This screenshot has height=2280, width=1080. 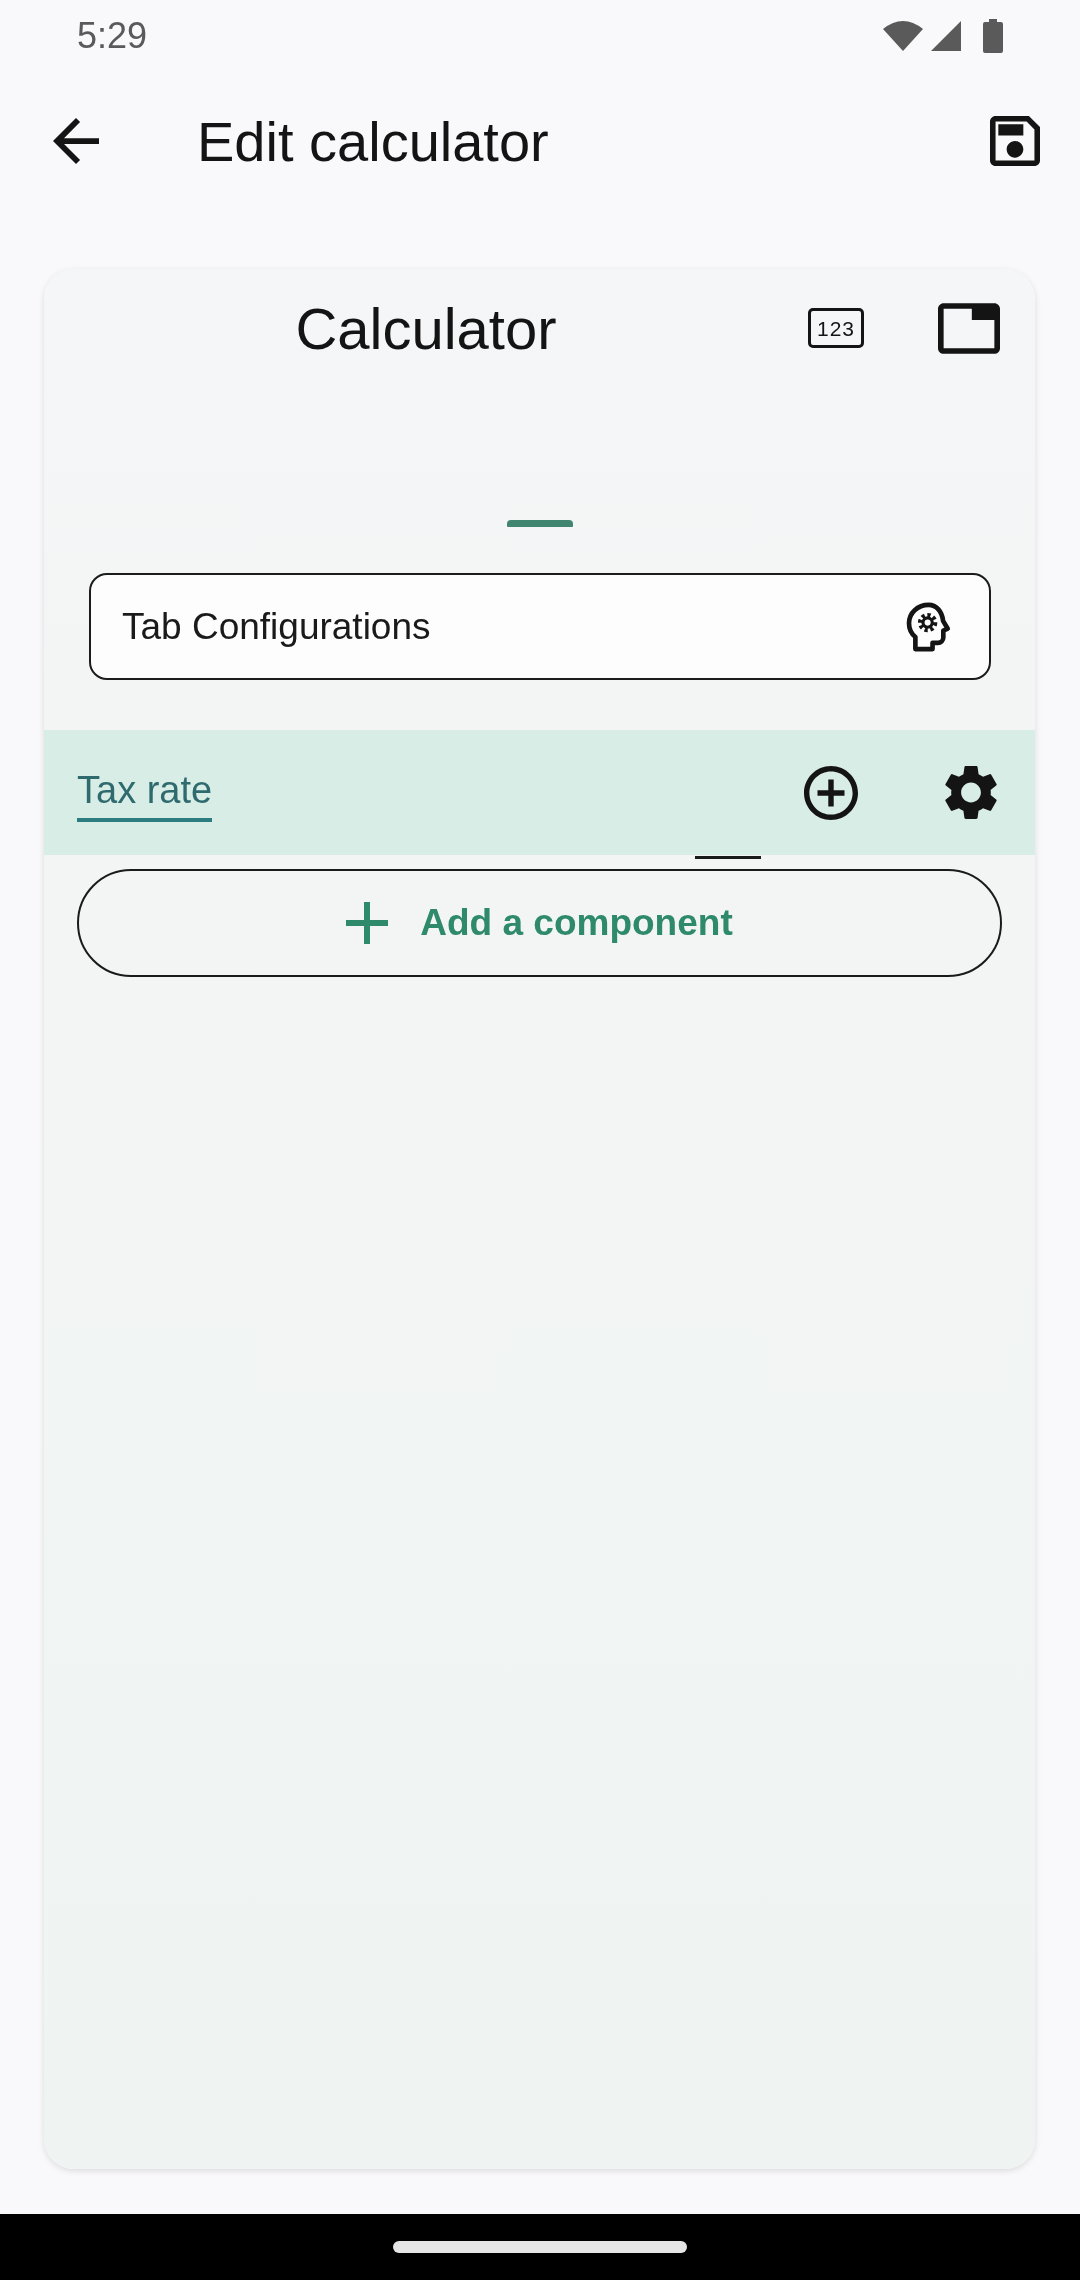 I want to click on drag-handle, so click(x=539, y=523).